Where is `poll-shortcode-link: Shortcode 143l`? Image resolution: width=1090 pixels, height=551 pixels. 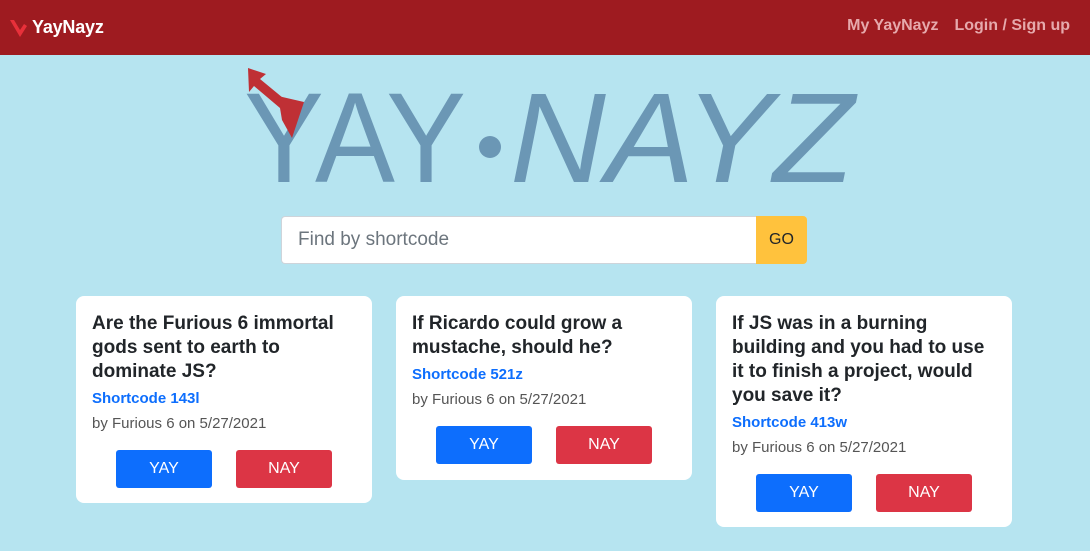
poll-shortcode-link: Shortcode 143l is located at coordinates (224, 398).